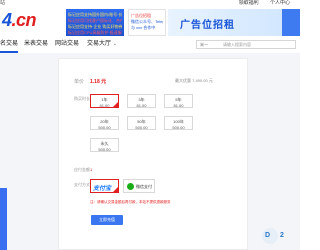  I want to click on search-input: 请输入搜索内容, so click(237, 44).